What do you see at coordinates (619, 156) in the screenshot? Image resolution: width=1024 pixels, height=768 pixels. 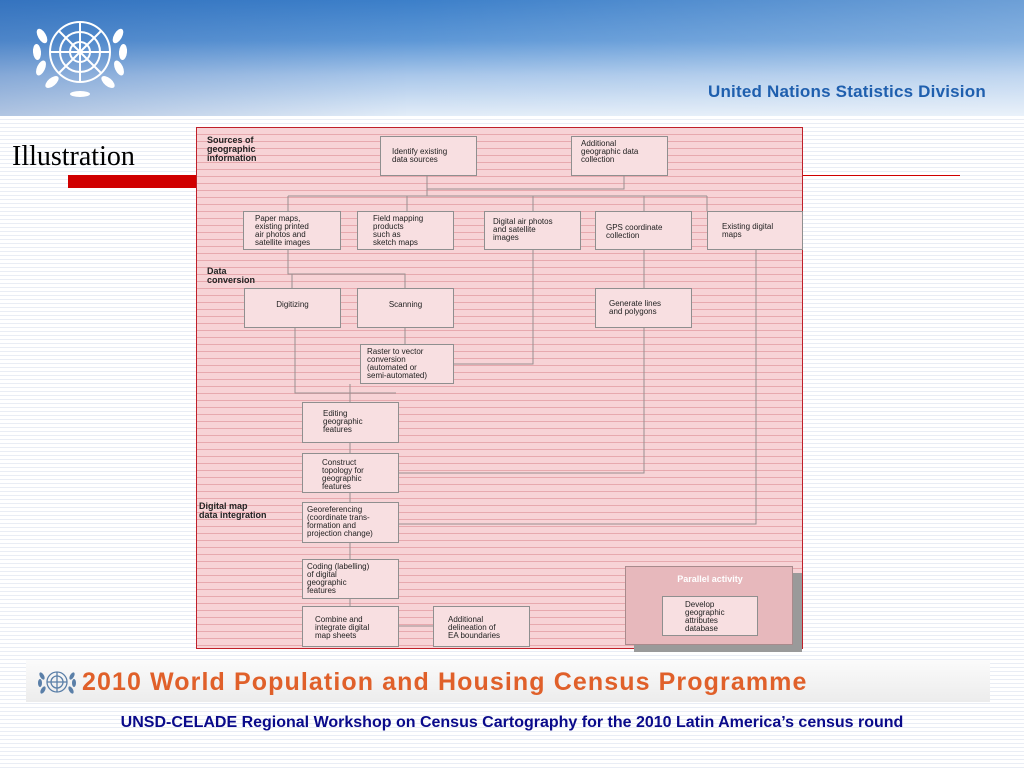 I see `box-additional-collection: Additional geographic data collection` at bounding box center [619, 156].